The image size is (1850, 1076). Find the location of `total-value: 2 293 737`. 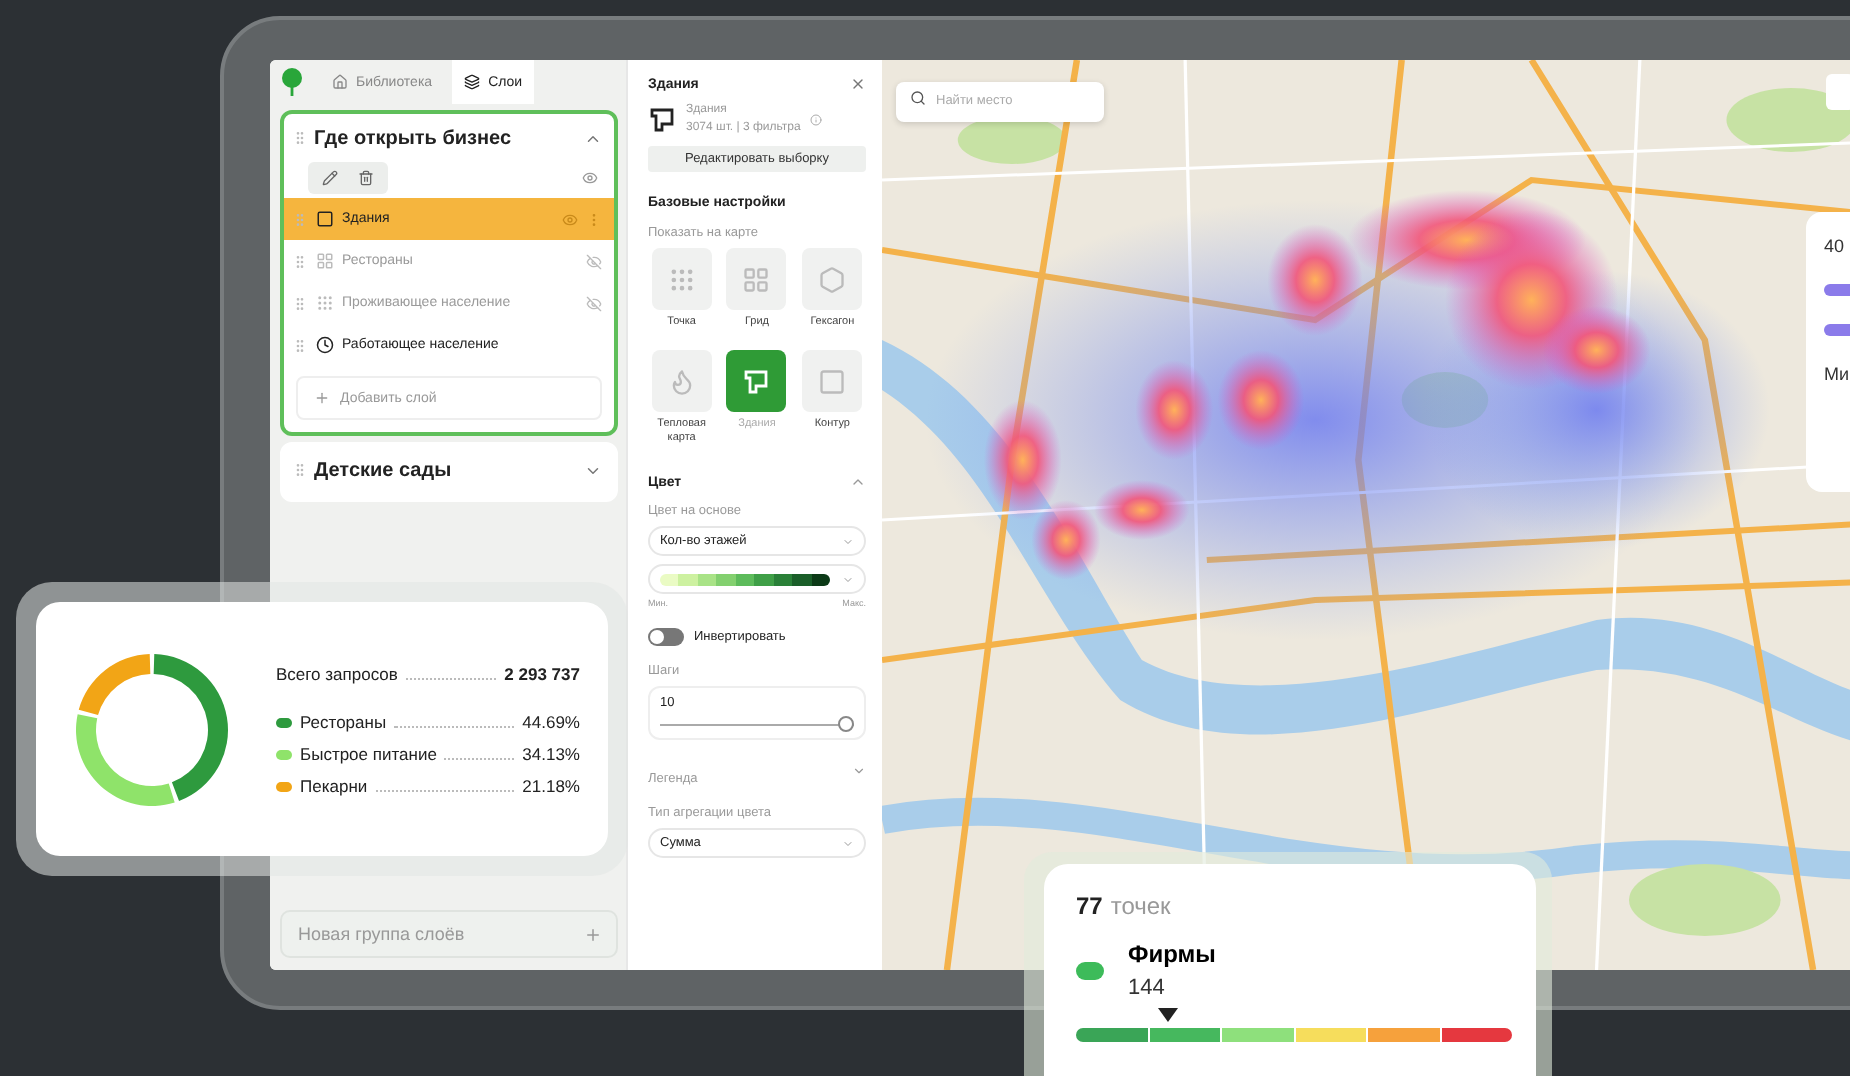

total-value: 2 293 737 is located at coordinates (542, 673).